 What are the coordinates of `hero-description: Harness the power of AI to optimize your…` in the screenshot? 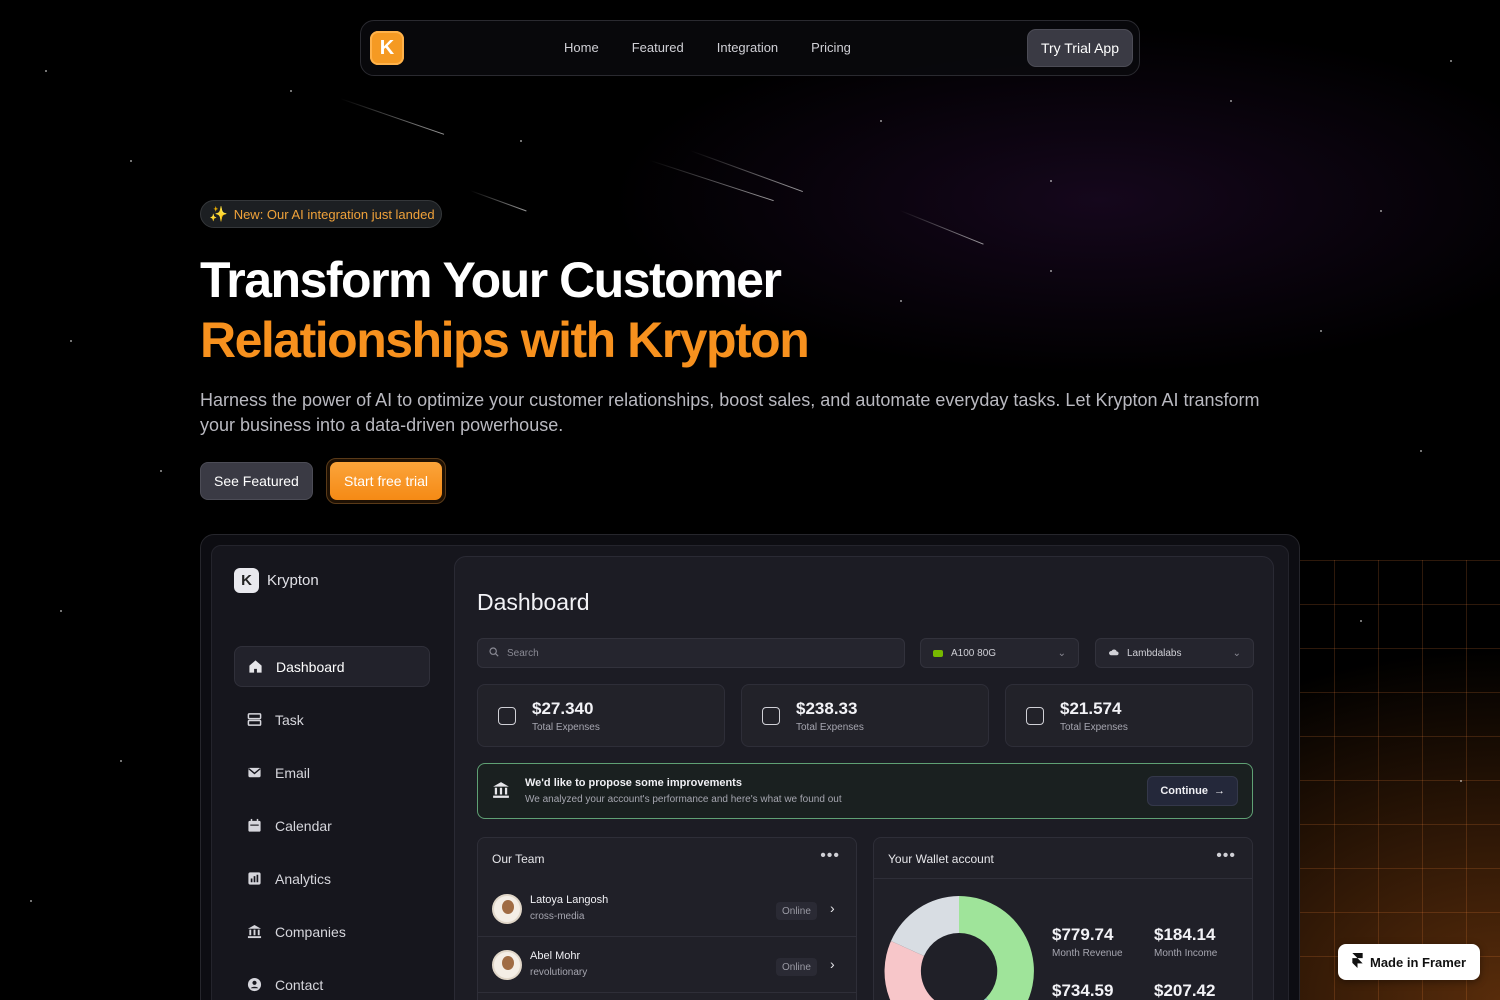 It's located at (730, 412).